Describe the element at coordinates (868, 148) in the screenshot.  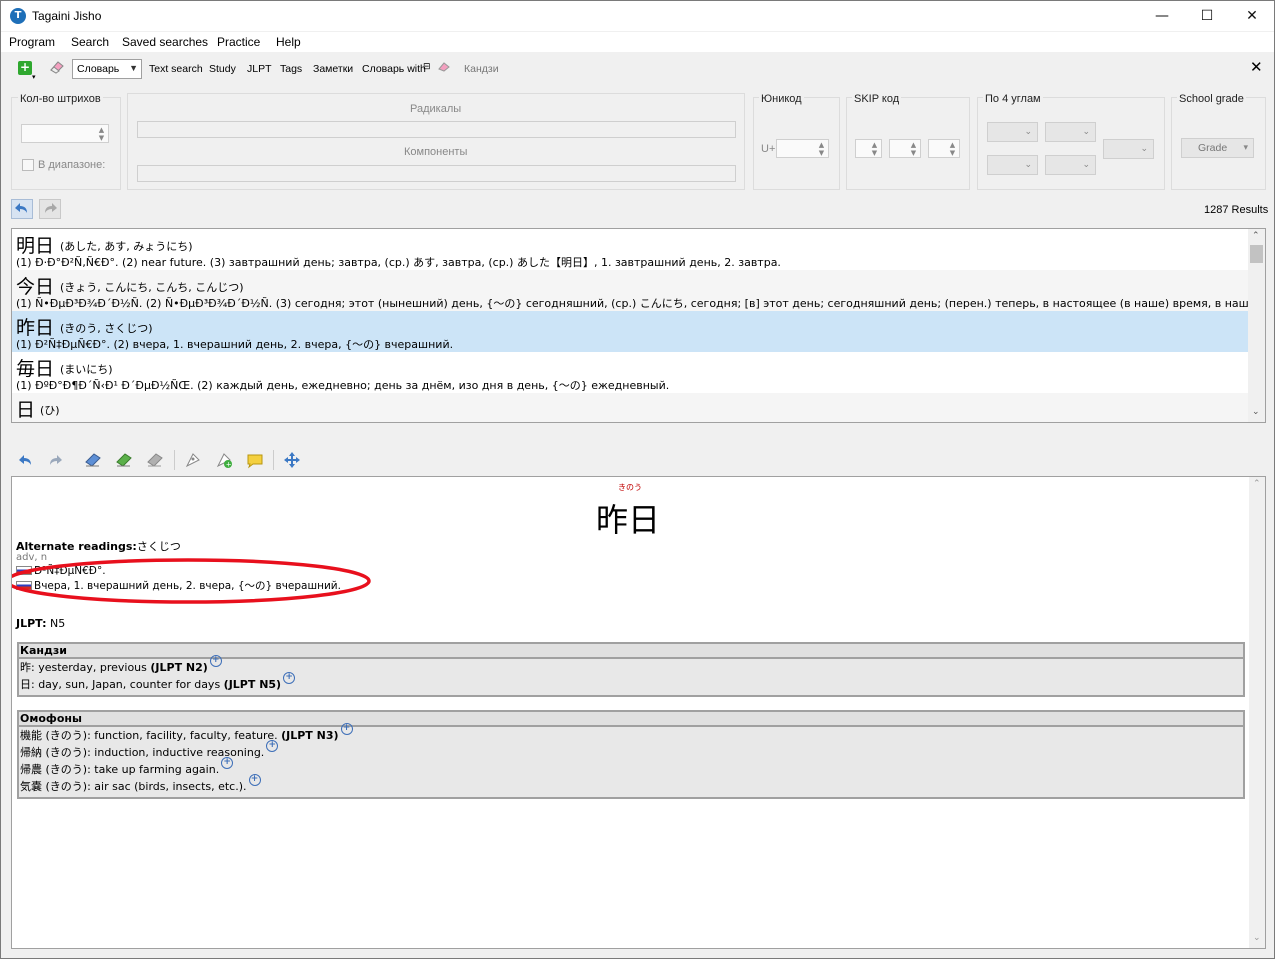
I see `skip-spinbox-1: ▲ ▼` at that location.